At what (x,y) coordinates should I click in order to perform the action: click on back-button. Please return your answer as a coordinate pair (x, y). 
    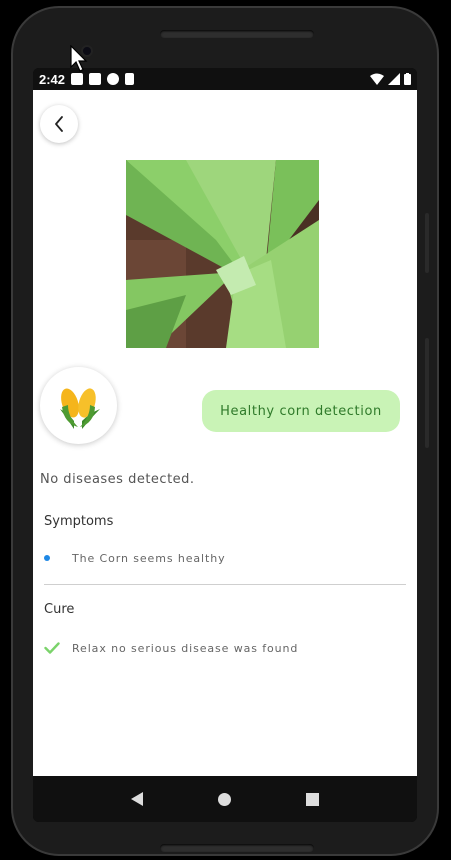
    Looking at the image, I should click on (59, 124).